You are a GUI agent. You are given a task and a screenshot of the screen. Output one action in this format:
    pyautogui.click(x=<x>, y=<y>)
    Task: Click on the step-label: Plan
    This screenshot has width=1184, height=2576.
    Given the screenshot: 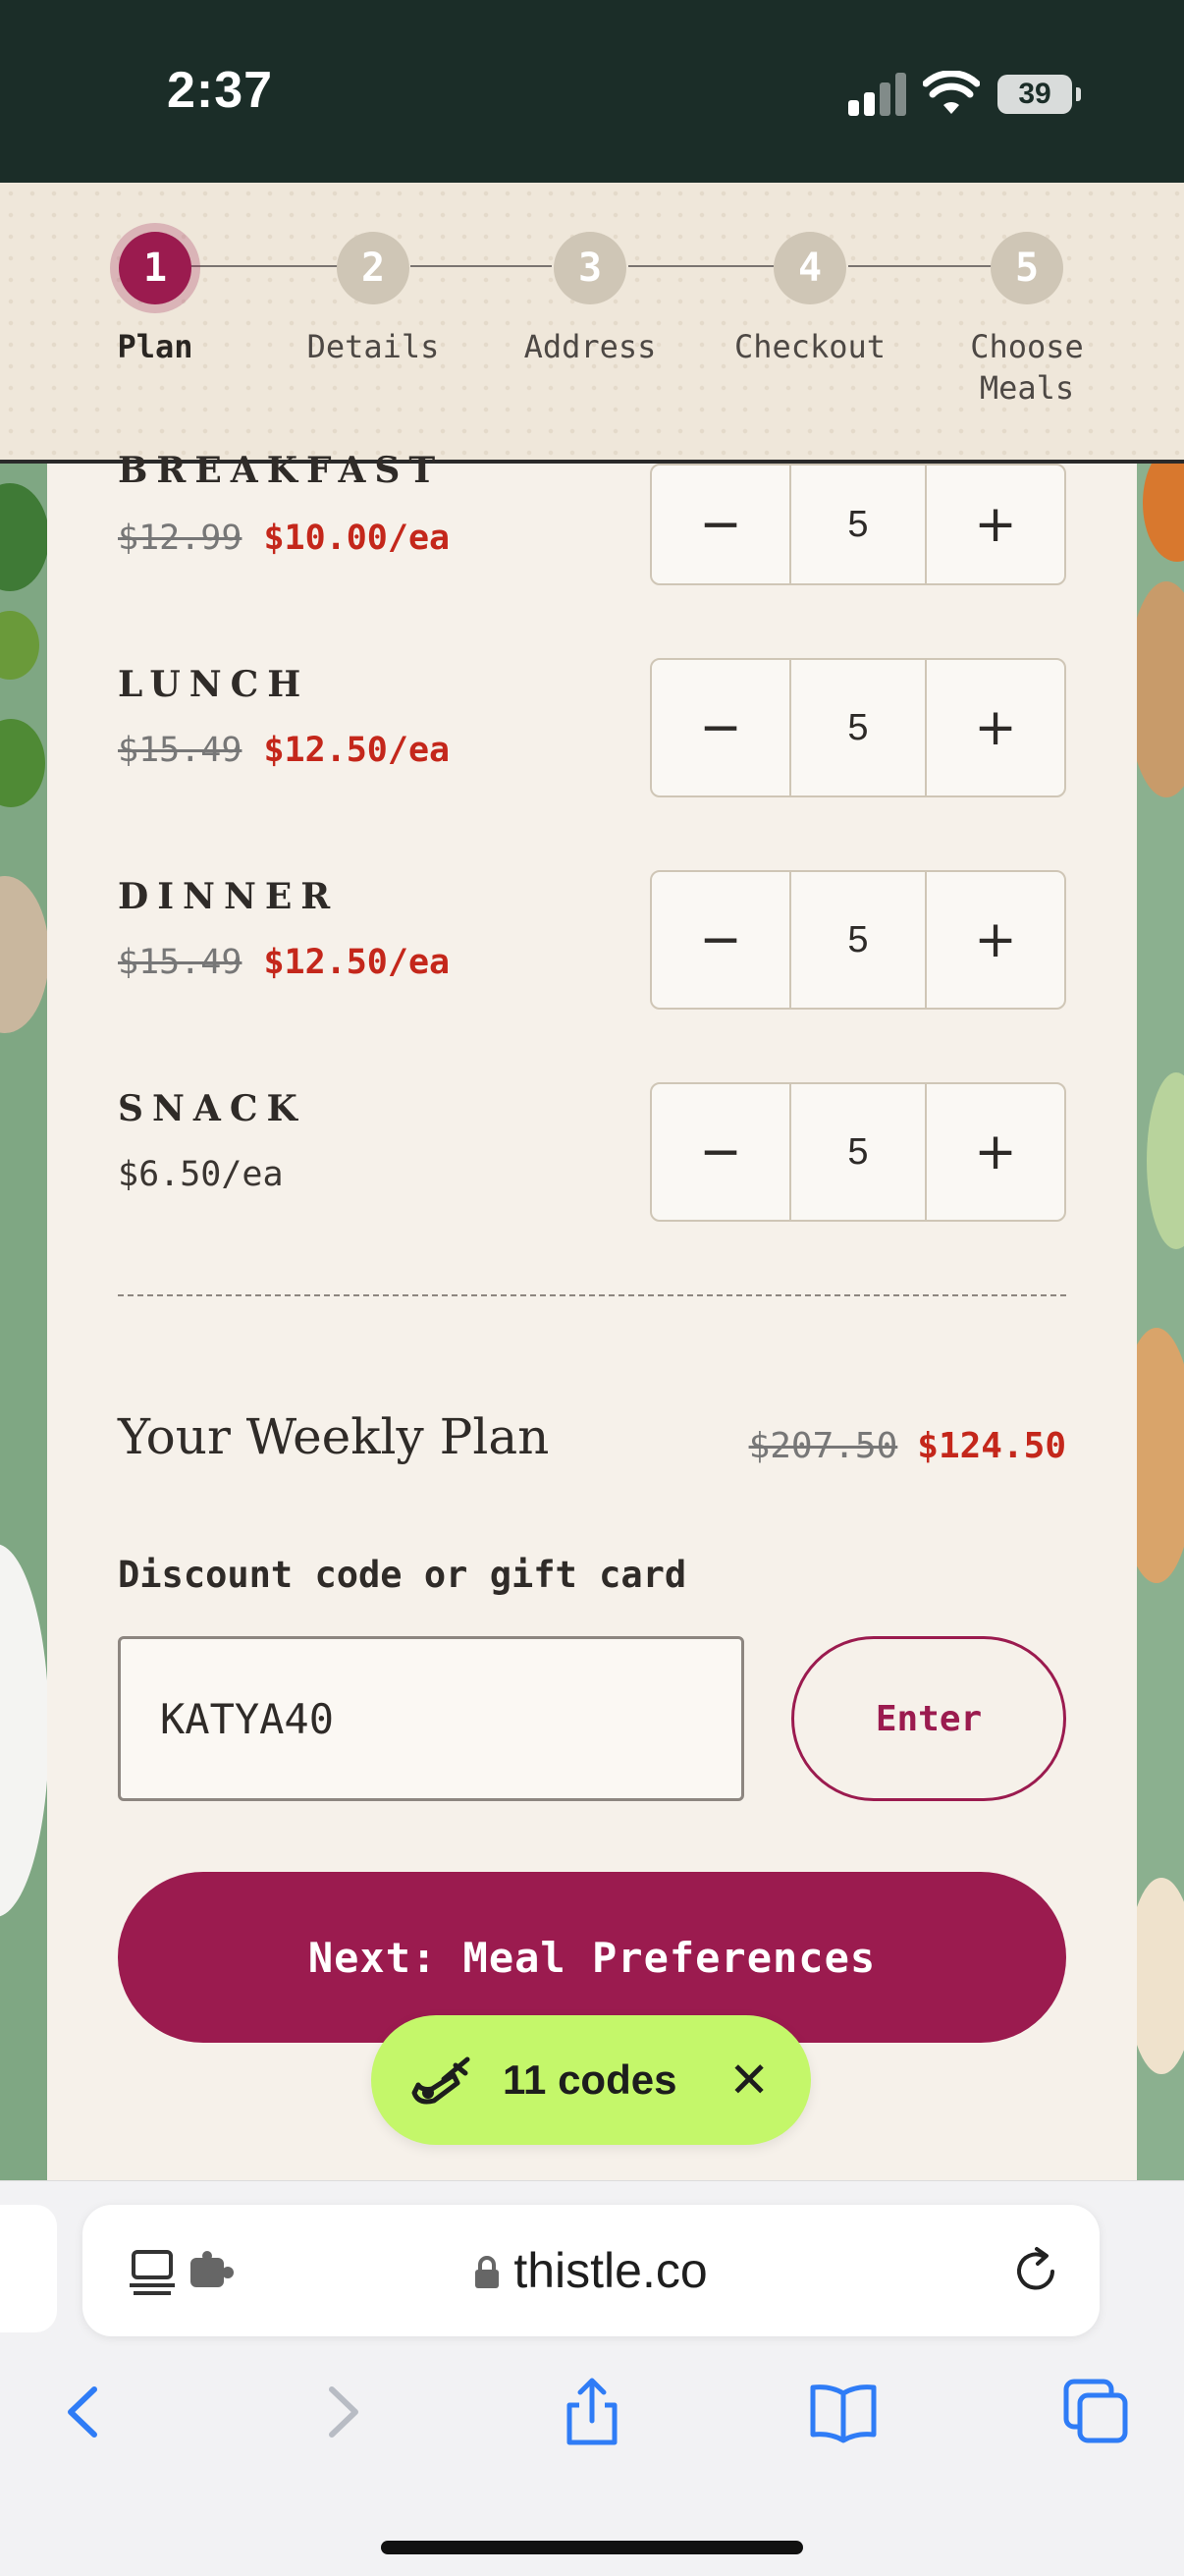 What is the action you would take?
    pyautogui.click(x=155, y=347)
    